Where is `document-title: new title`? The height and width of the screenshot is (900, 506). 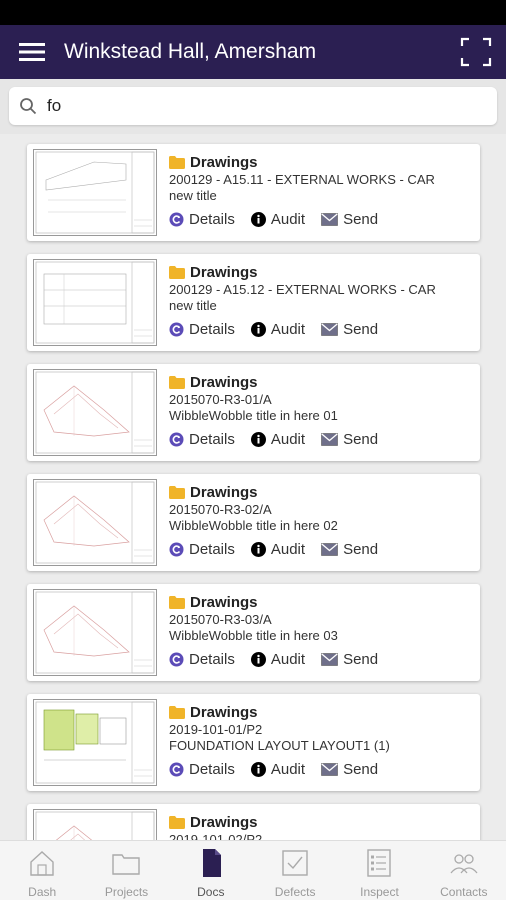
document-title: new title is located at coordinates (193, 195).